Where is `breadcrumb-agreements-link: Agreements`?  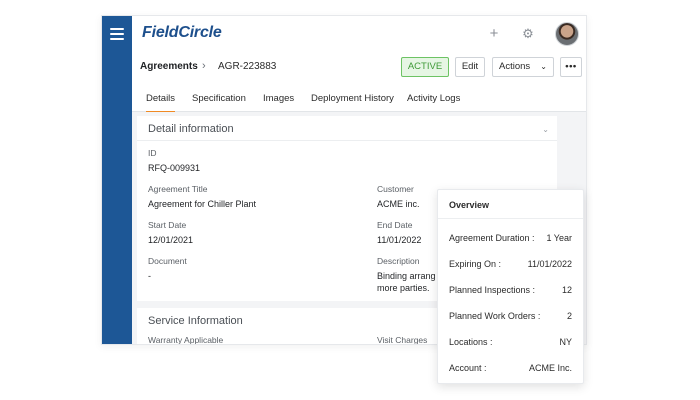 breadcrumb-agreements-link: Agreements is located at coordinates (169, 66).